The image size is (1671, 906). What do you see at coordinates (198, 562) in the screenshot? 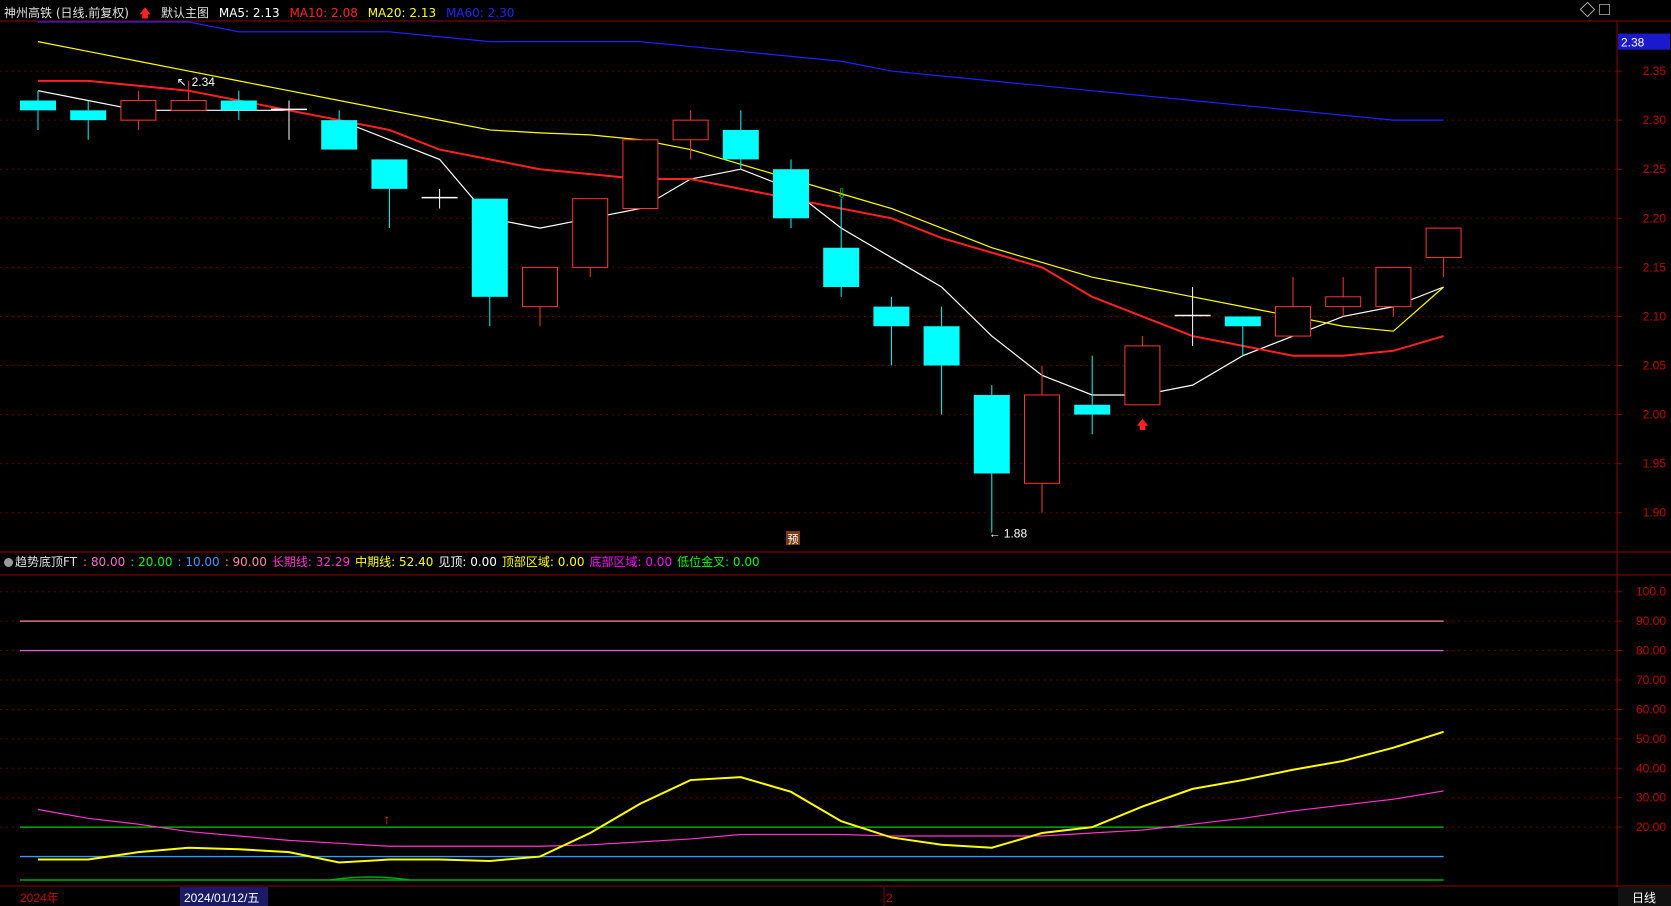
I see `indicator-param-2: : 10.00` at bounding box center [198, 562].